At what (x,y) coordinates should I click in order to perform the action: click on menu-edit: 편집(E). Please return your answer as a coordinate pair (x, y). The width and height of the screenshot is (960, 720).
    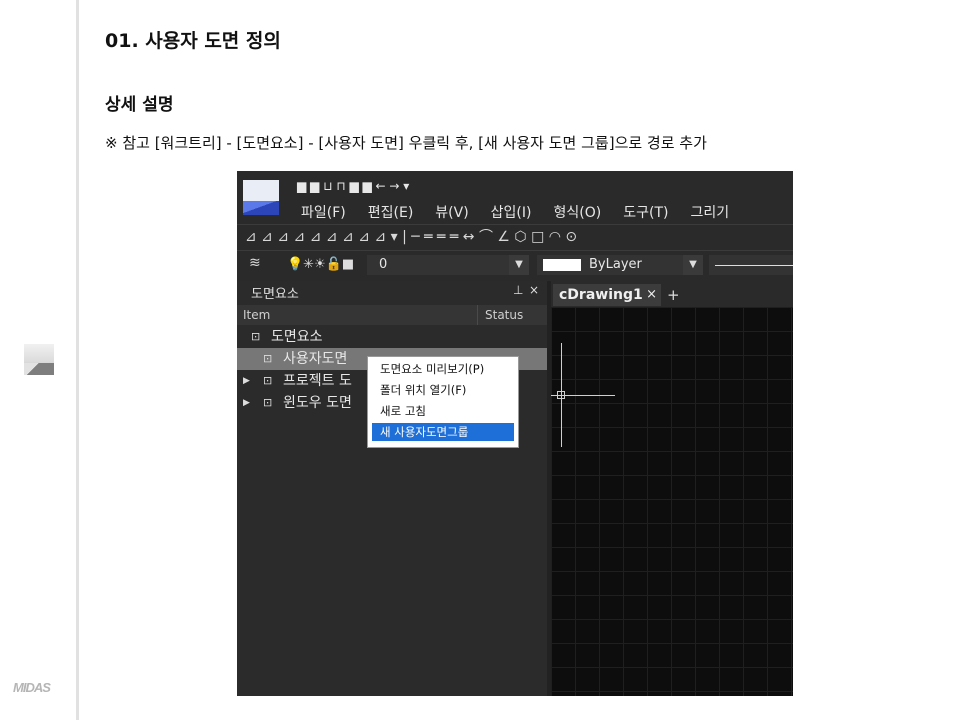
    Looking at the image, I should click on (391, 212).